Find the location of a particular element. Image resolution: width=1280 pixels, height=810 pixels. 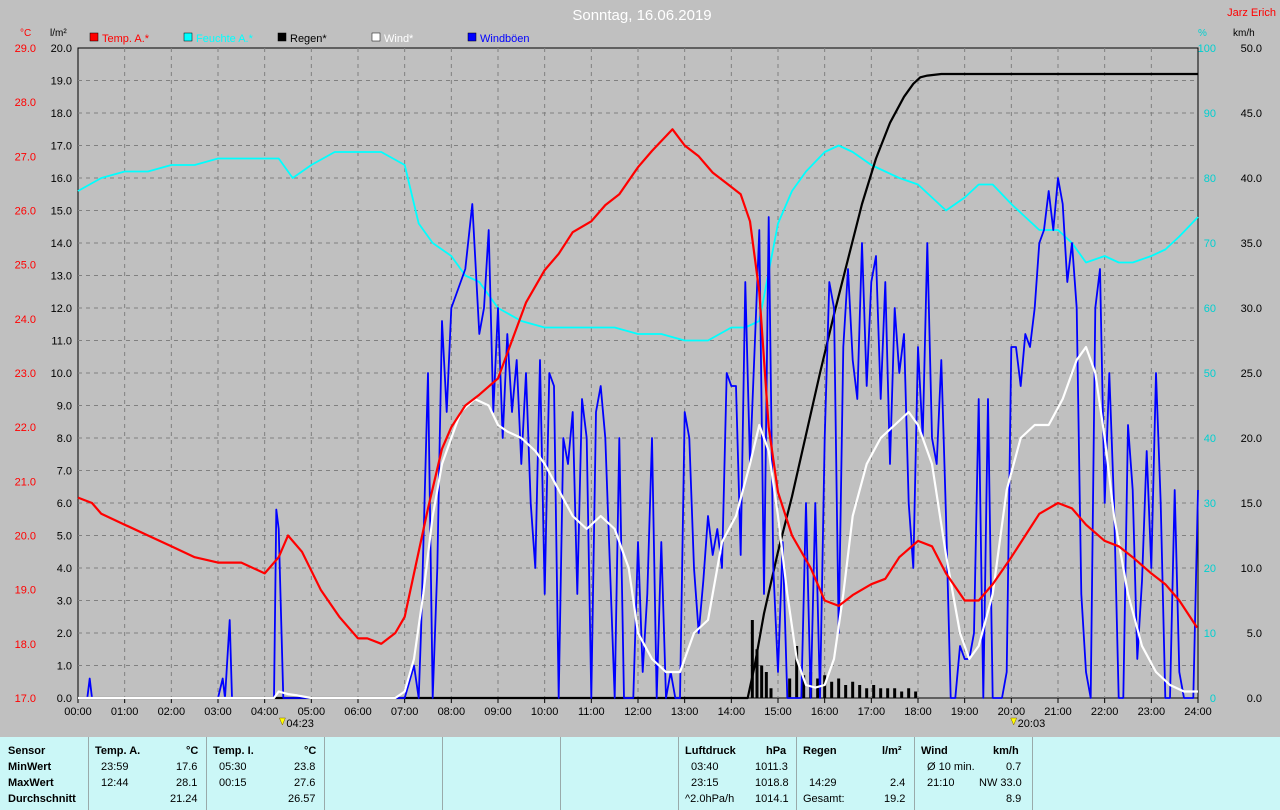

x-tick-label: 04:00 is located at coordinates (265, 712).